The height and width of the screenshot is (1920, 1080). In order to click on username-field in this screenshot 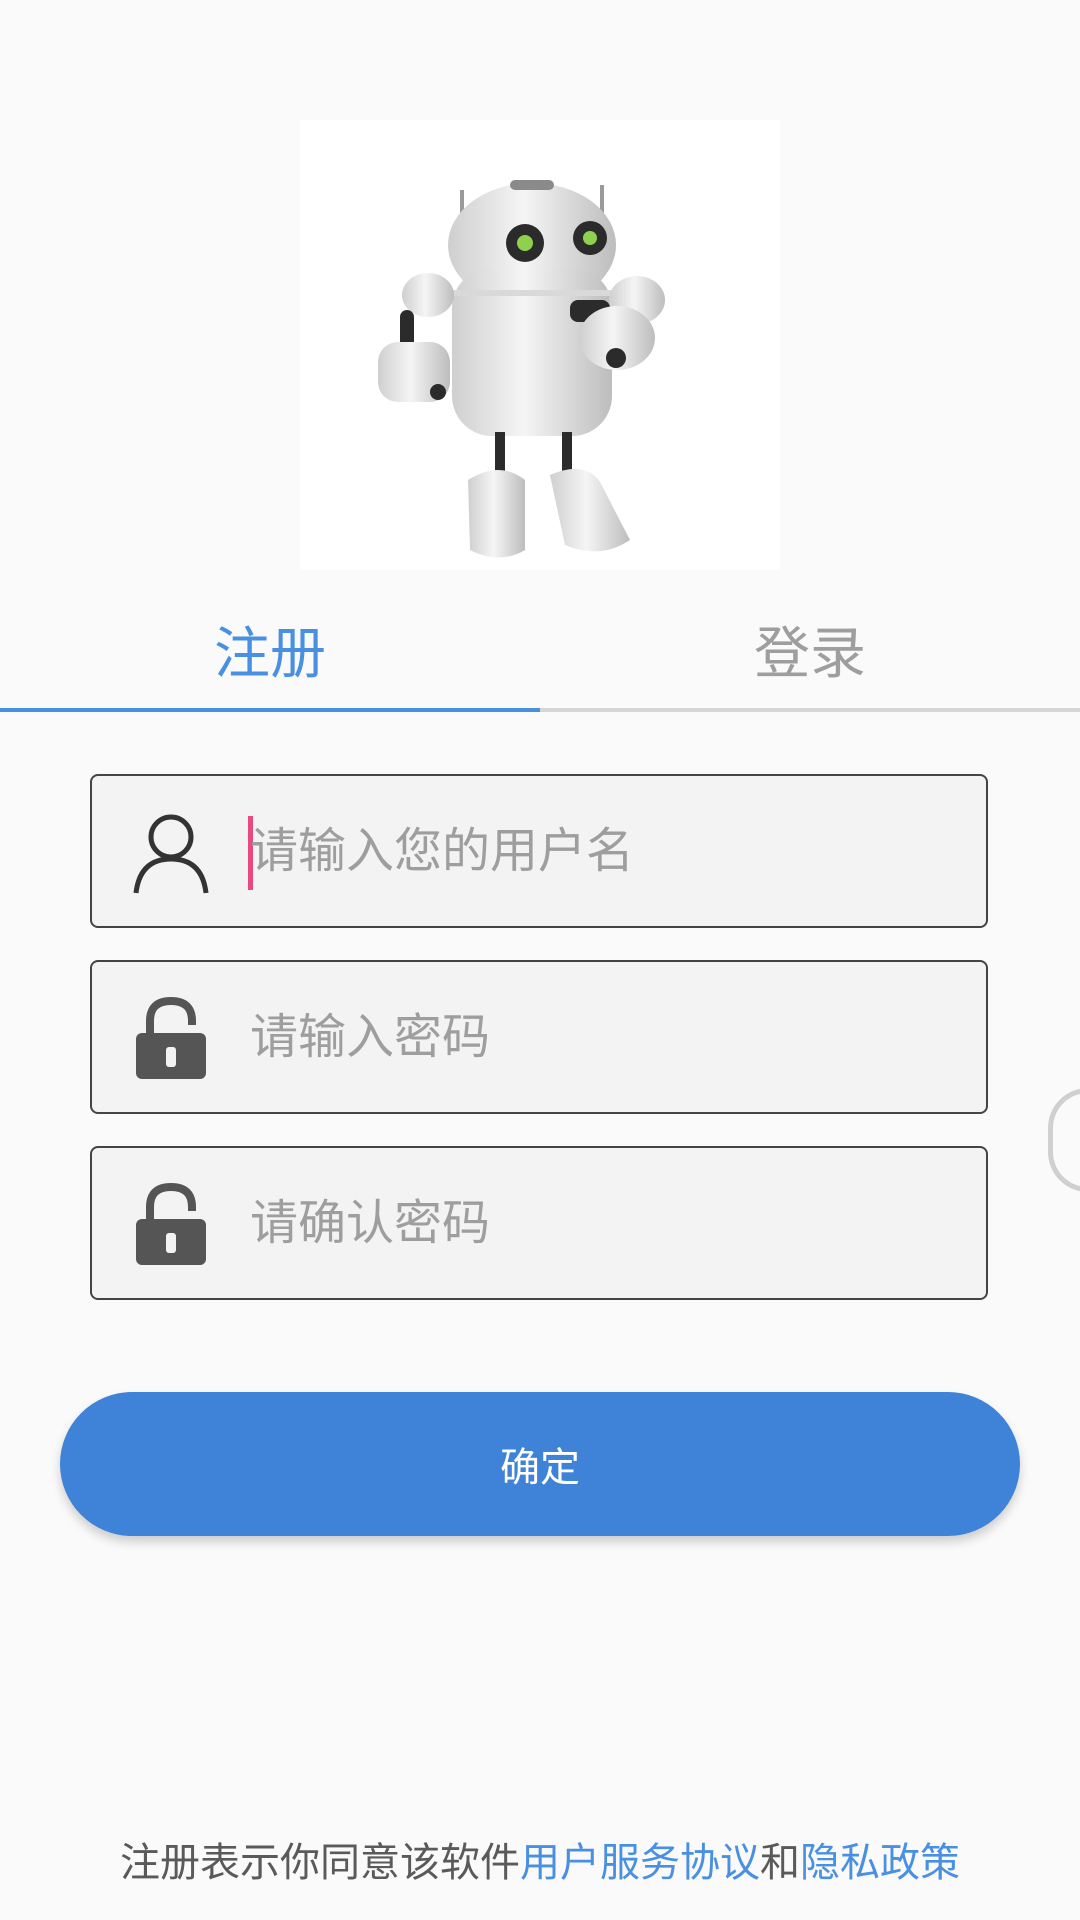, I will do `click(539, 851)`.